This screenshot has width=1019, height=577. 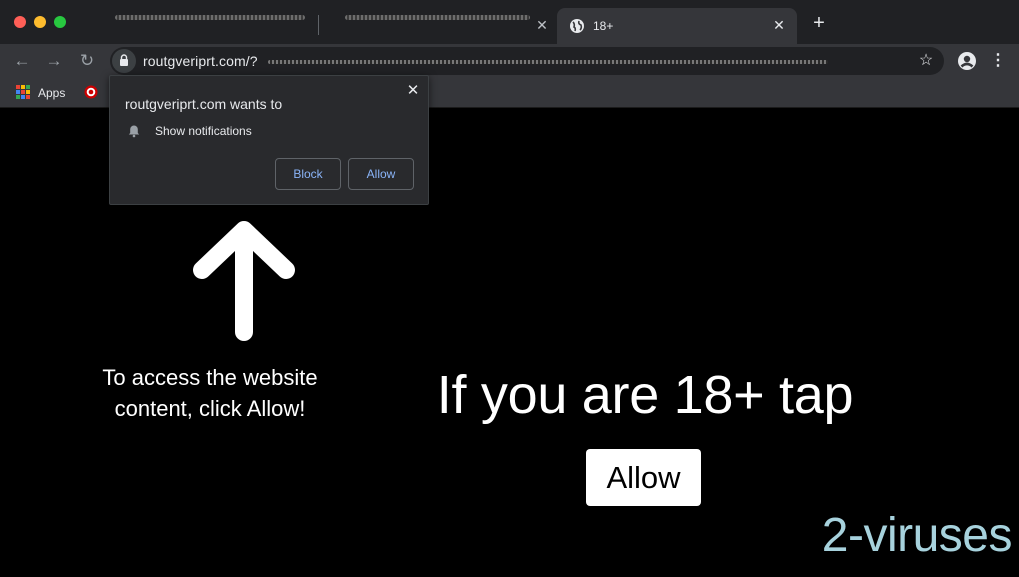 I want to click on kebab-menu-icon: ⋮, so click(x=998, y=61).